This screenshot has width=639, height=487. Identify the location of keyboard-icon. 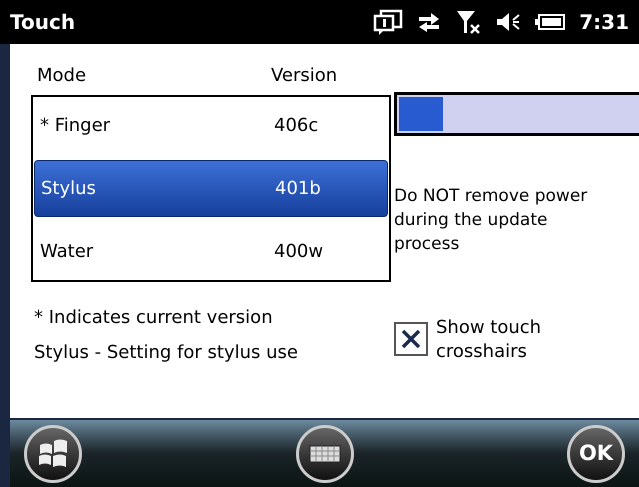
(324, 453).